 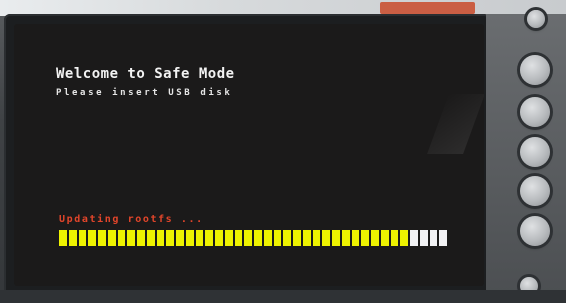 I want to click on usb-prompt-text: Please insert USB disk, so click(x=144, y=93).